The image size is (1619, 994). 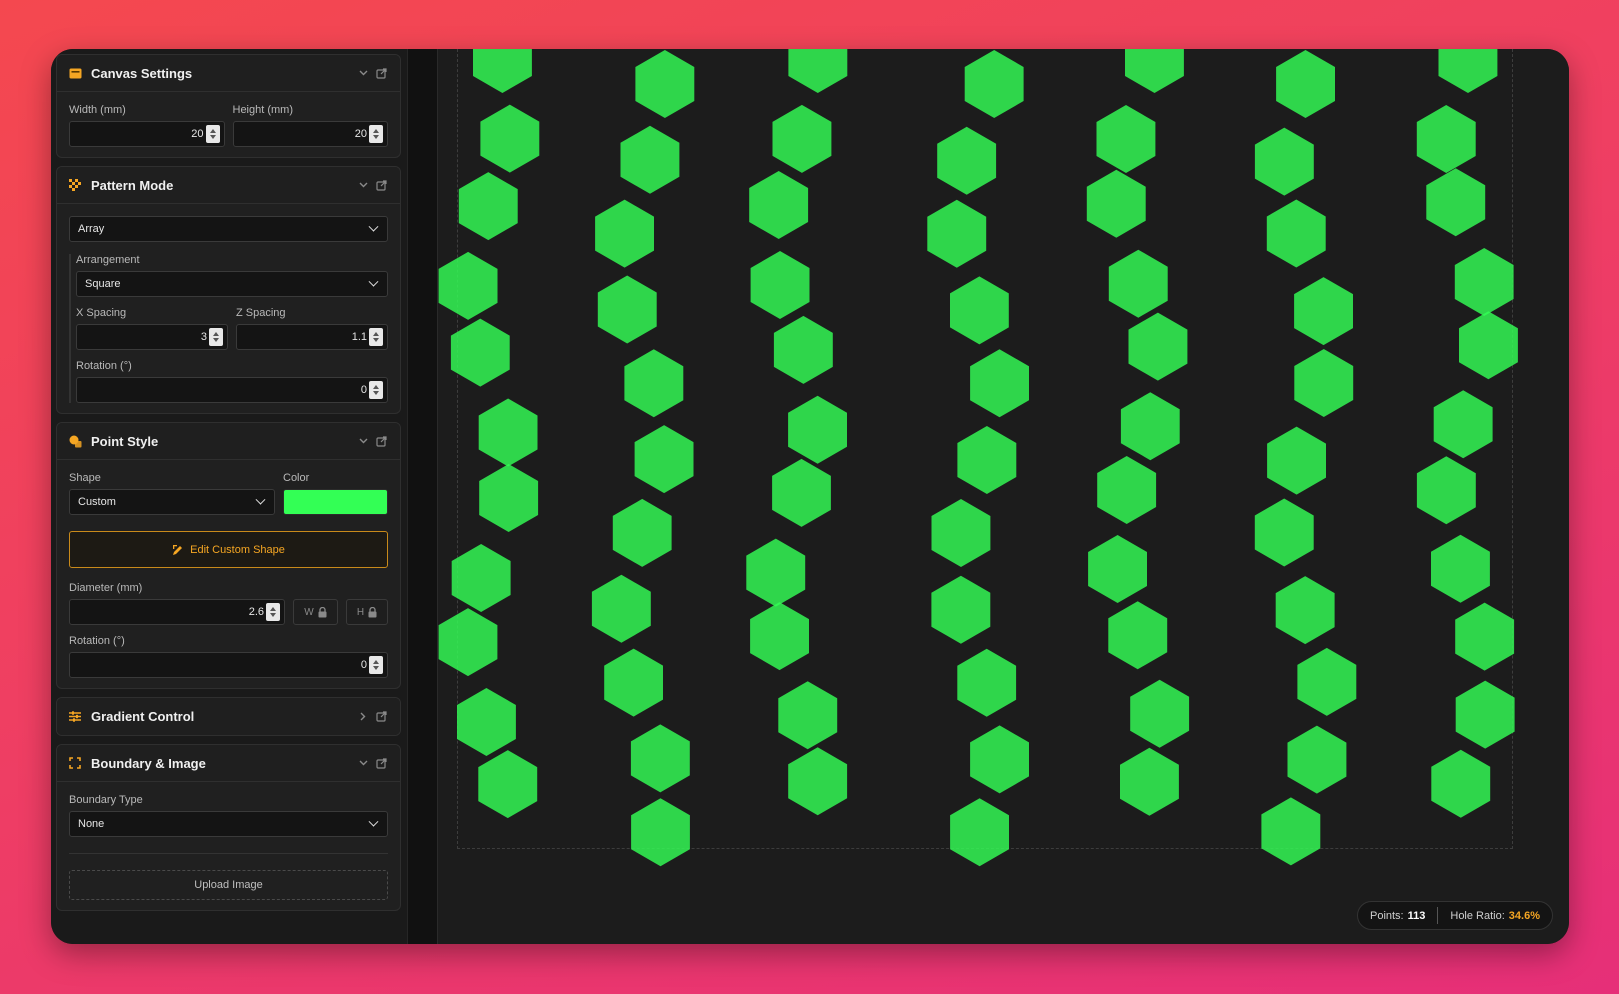 What do you see at coordinates (363, 665) in the screenshot?
I see `shape-rotation-value: 0` at bounding box center [363, 665].